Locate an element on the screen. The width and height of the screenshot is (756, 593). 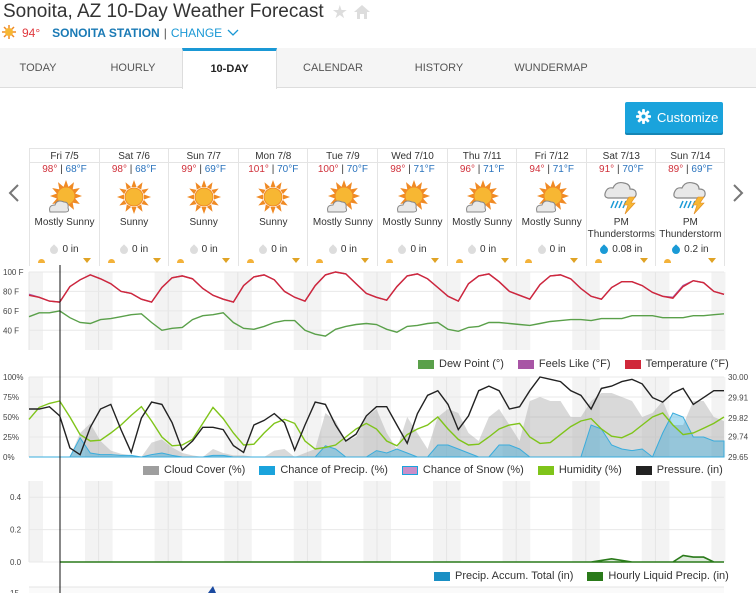
legend-swatch-temperature is located at coordinates (632, 364).